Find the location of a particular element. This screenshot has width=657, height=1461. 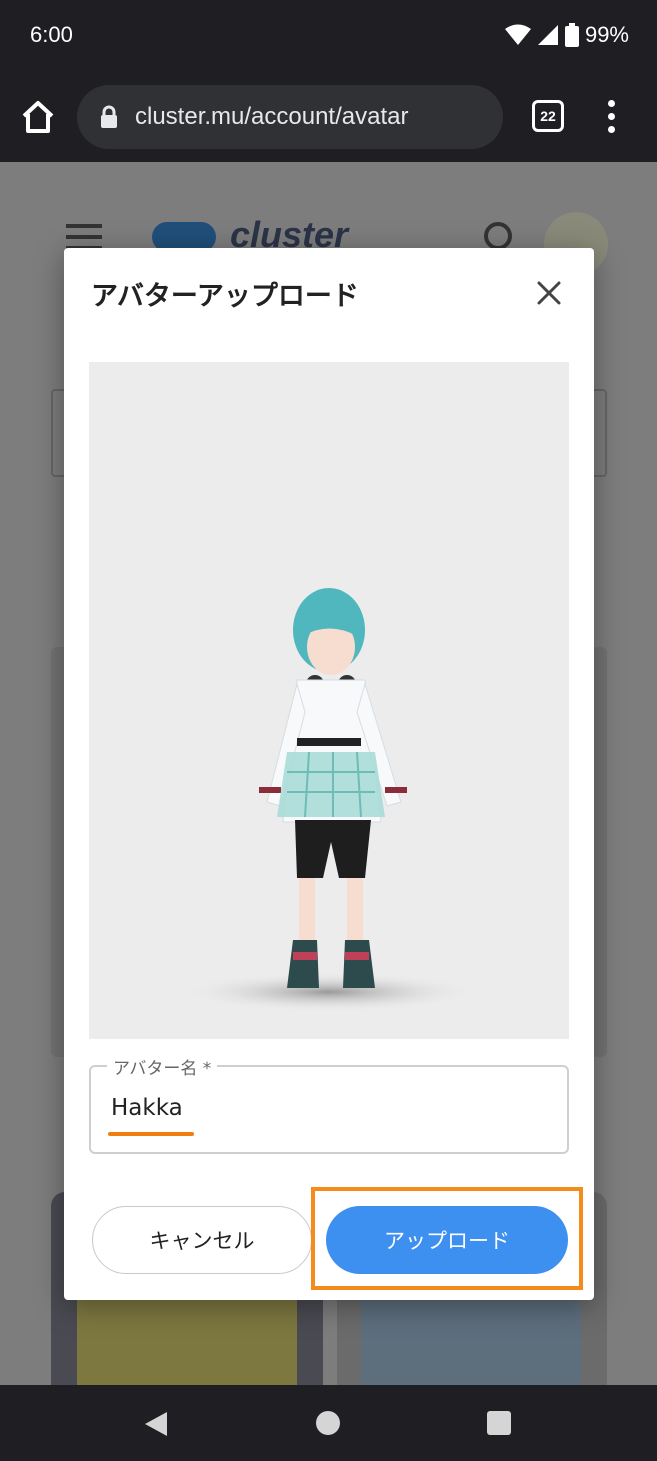

status-bar: 6:00 99% is located at coordinates (328, 36).